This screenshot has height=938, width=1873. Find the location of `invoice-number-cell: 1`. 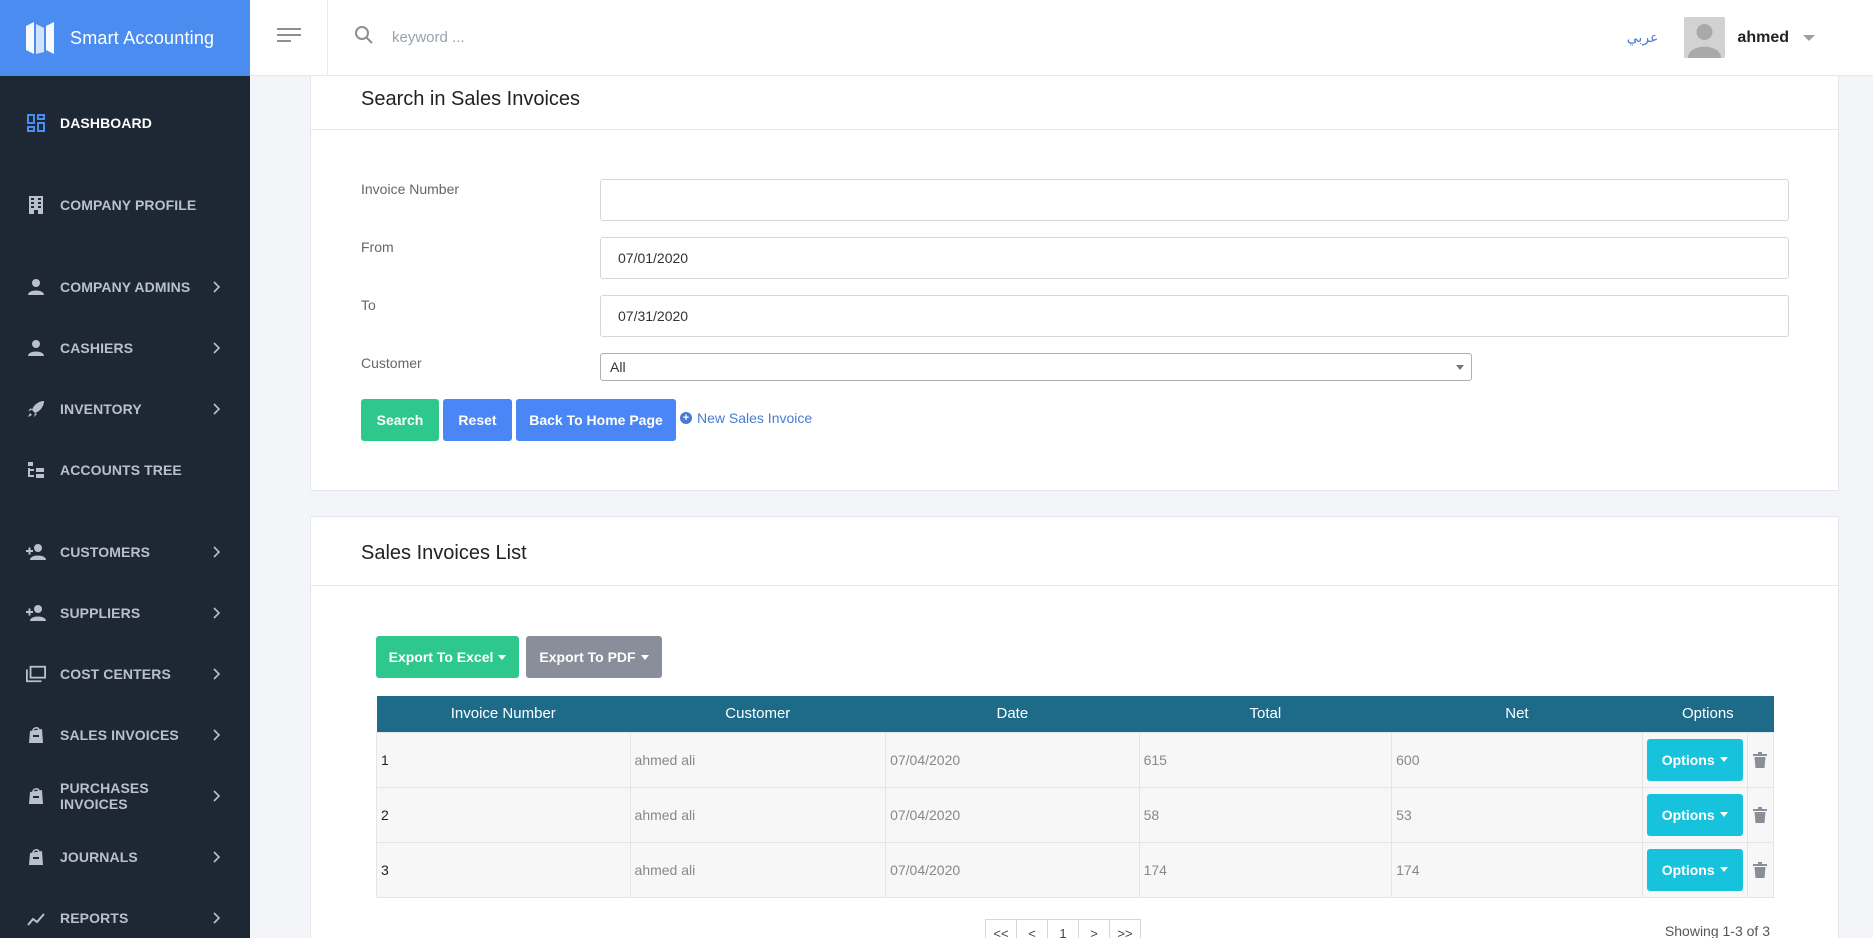

invoice-number-cell: 1 is located at coordinates (503, 759).